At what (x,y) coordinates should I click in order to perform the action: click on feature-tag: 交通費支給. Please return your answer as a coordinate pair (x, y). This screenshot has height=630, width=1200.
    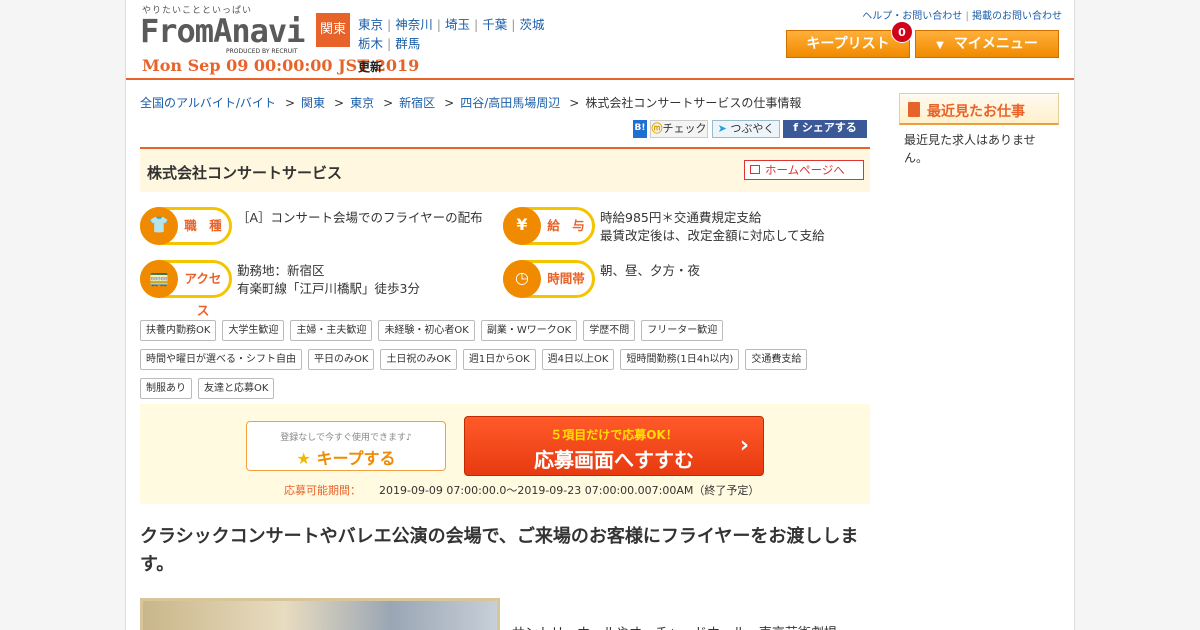
    Looking at the image, I should click on (776, 359).